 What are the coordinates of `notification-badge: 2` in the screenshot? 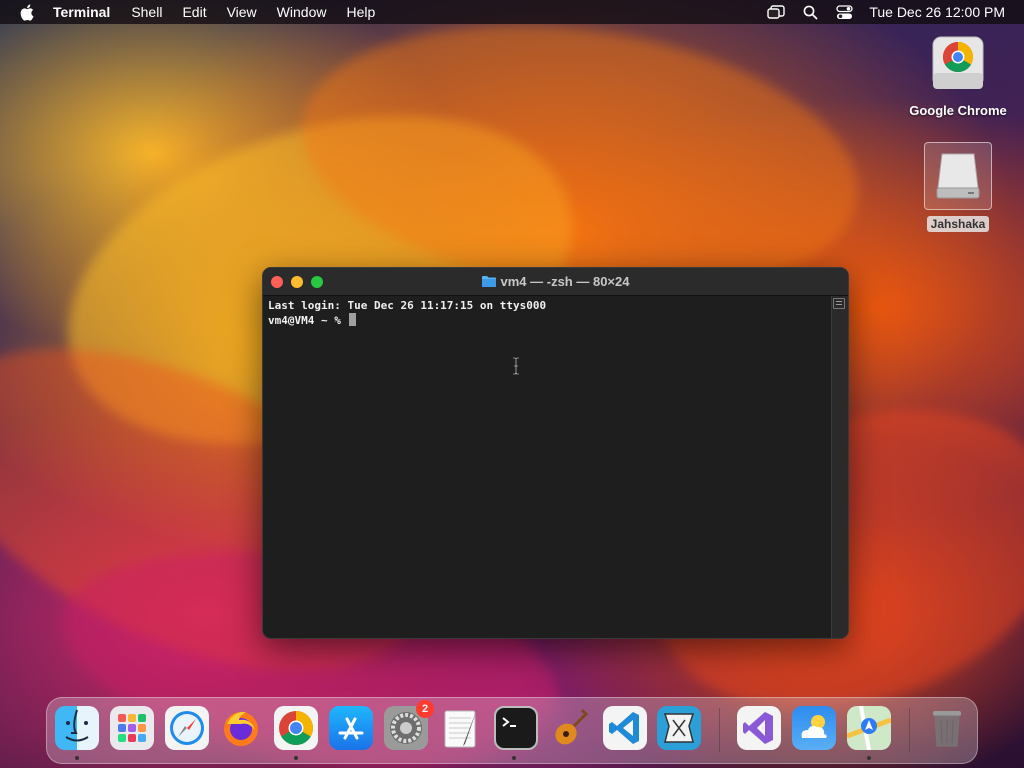 It's located at (425, 709).